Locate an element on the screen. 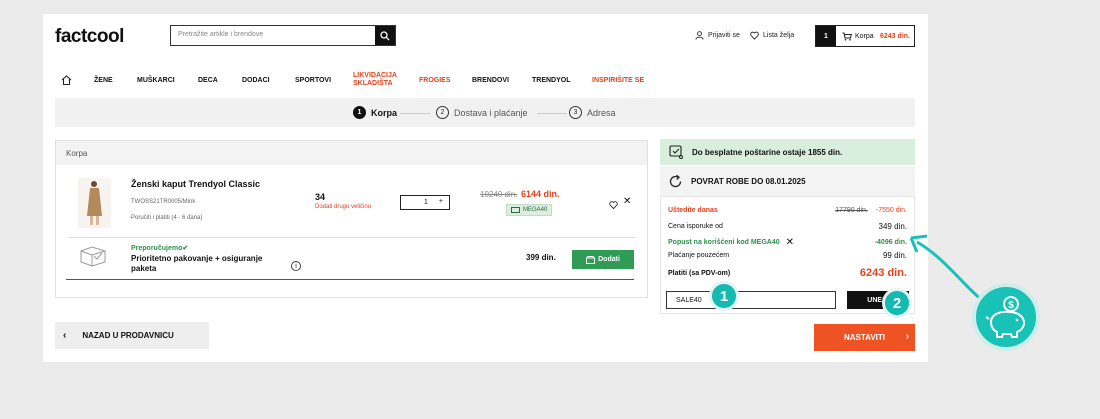 Image resolution: width=1100 pixels, height=419 pixels. step-korpa: 1 Korpa is located at coordinates (375, 112).